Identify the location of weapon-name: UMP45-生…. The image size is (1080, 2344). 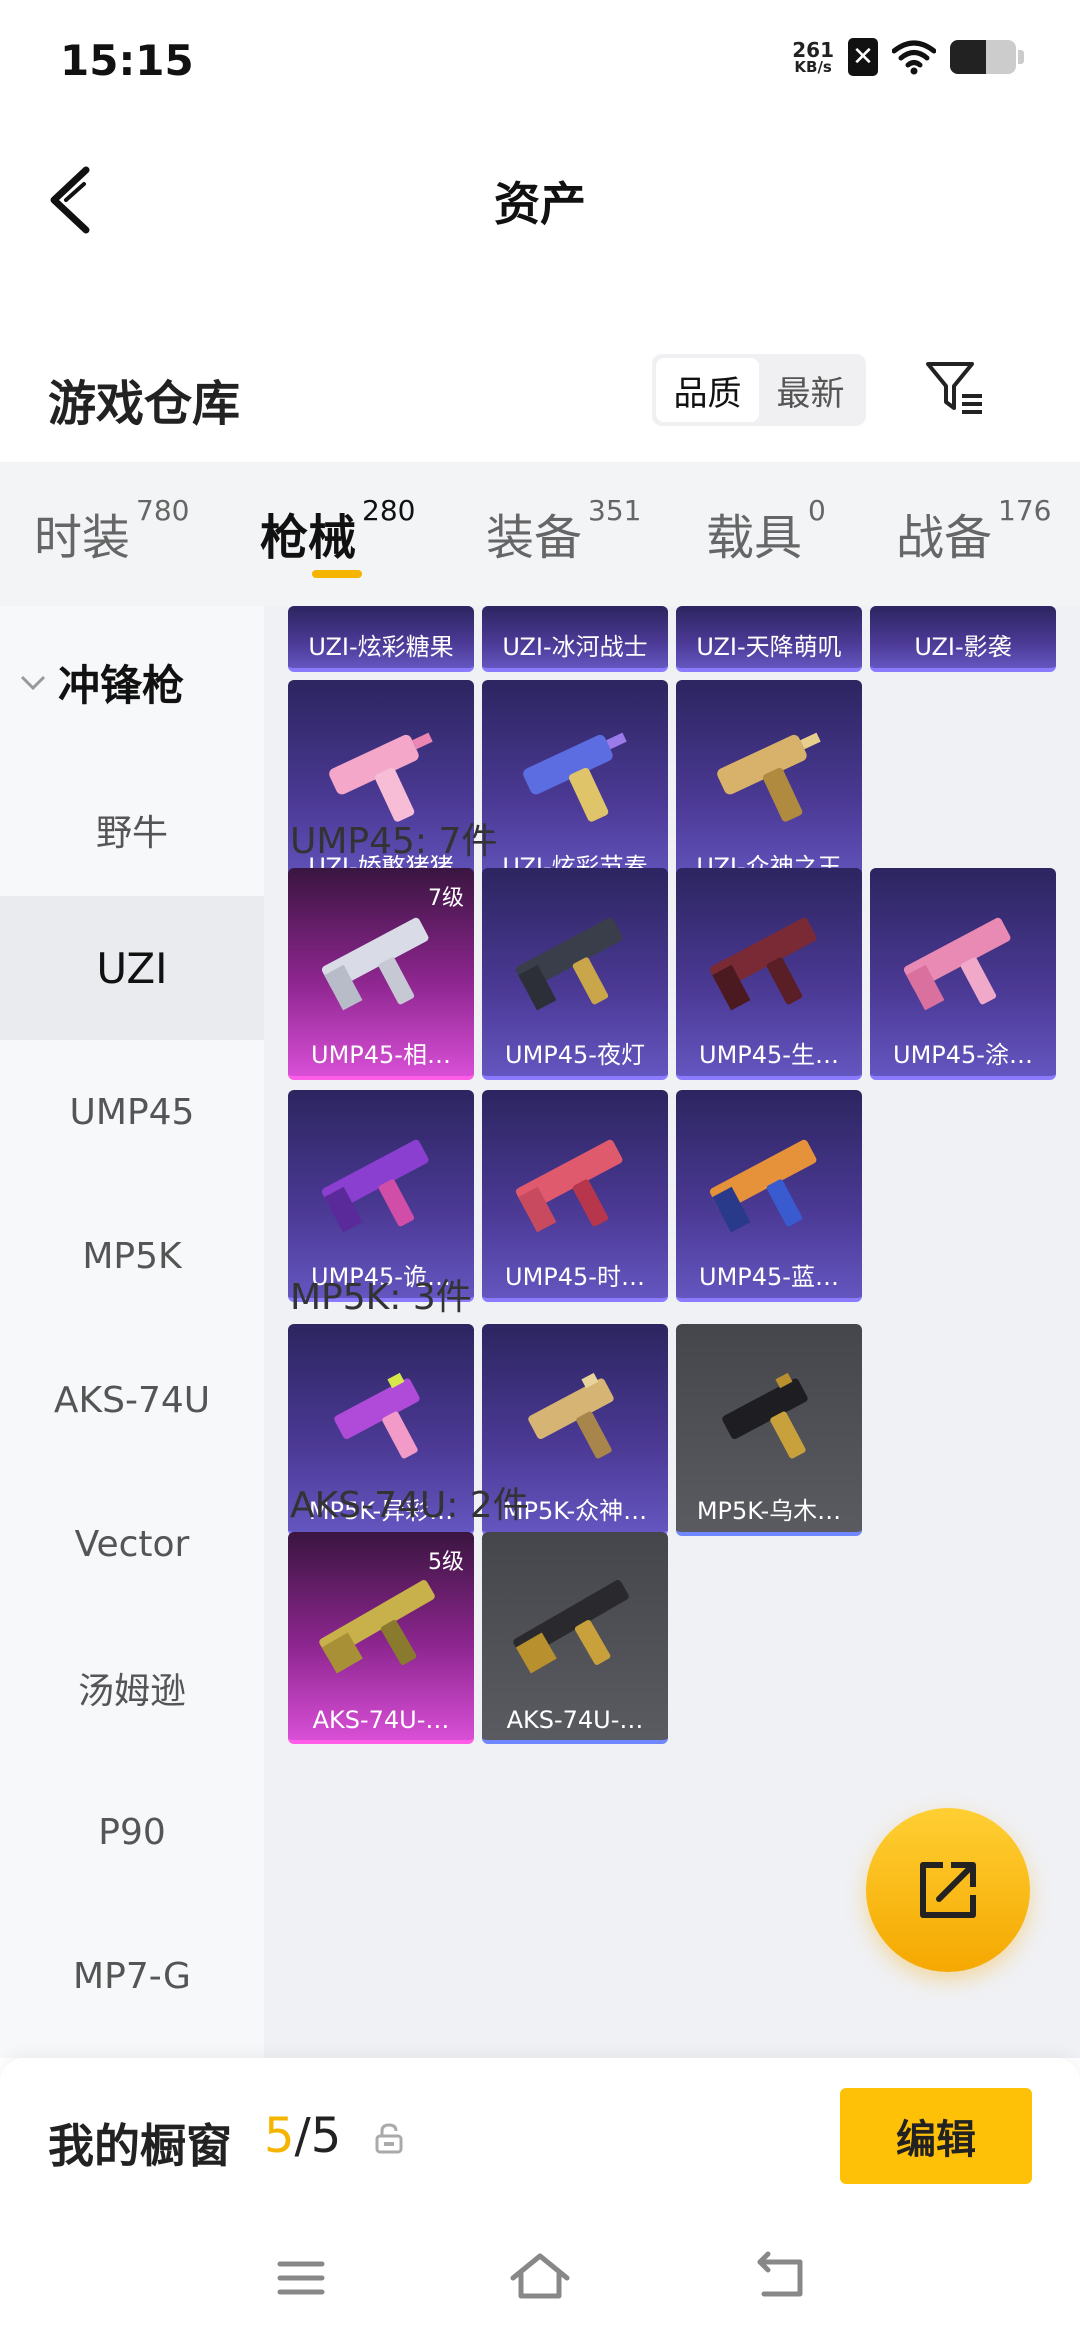
(769, 1055).